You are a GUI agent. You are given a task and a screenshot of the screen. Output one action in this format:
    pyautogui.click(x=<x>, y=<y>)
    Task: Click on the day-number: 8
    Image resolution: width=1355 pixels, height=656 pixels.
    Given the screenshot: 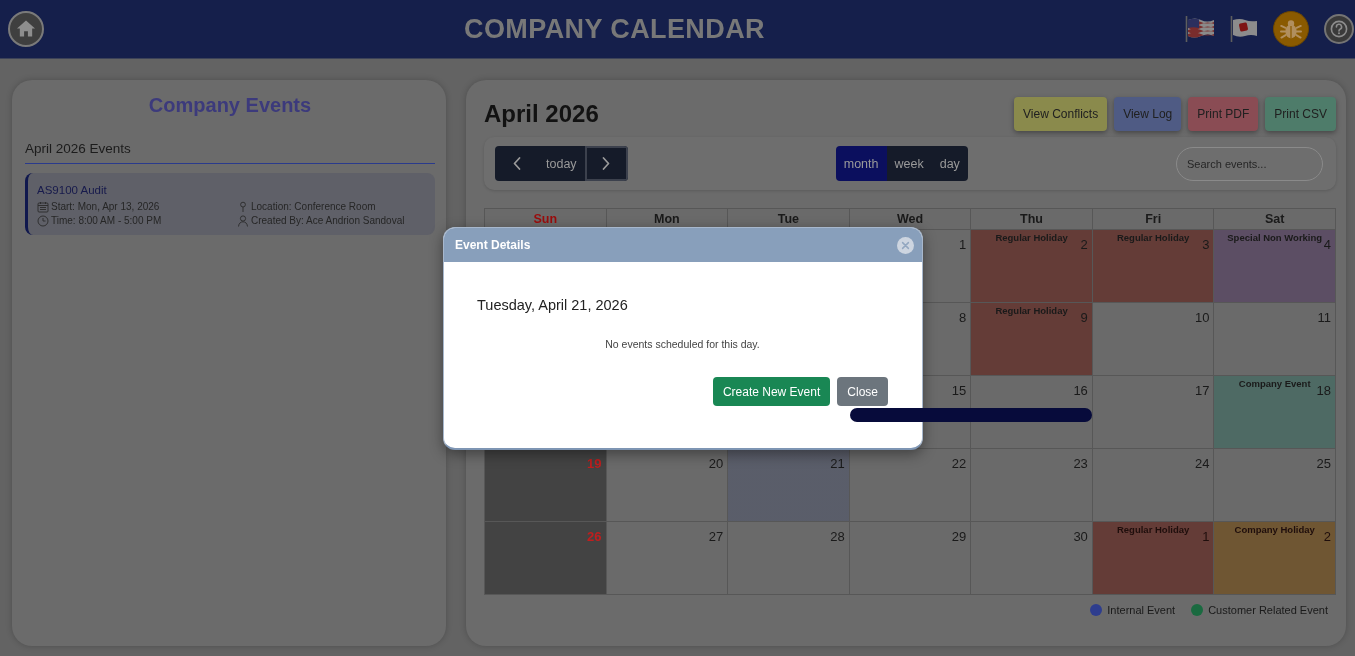 What is the action you would take?
    pyautogui.click(x=963, y=317)
    